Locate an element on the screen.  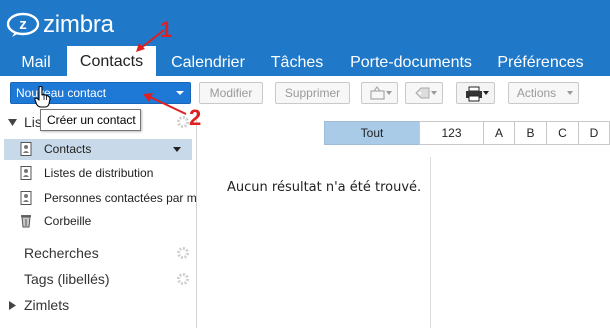
logo-text: zimbra is located at coordinates (78, 24).